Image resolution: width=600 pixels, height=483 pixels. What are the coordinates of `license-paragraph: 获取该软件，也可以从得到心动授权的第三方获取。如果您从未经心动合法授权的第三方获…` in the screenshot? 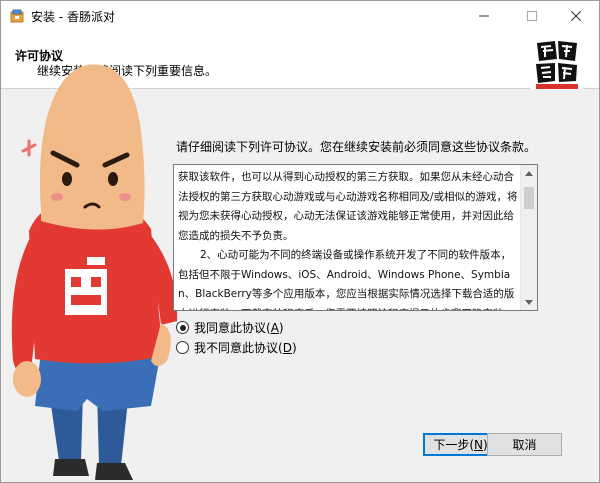 It's located at (348, 206).